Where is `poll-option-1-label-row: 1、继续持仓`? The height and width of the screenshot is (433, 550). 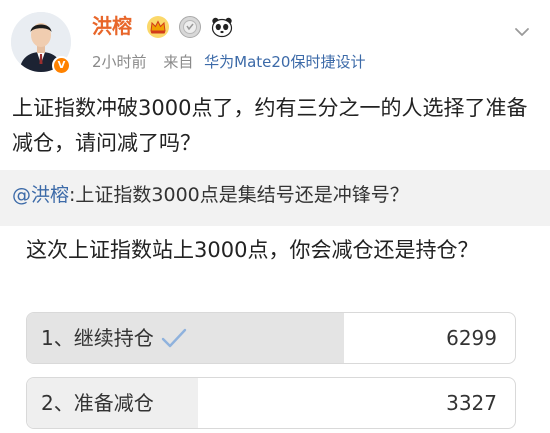
poll-option-1-label-row: 1、继续持仓 is located at coordinates (114, 338).